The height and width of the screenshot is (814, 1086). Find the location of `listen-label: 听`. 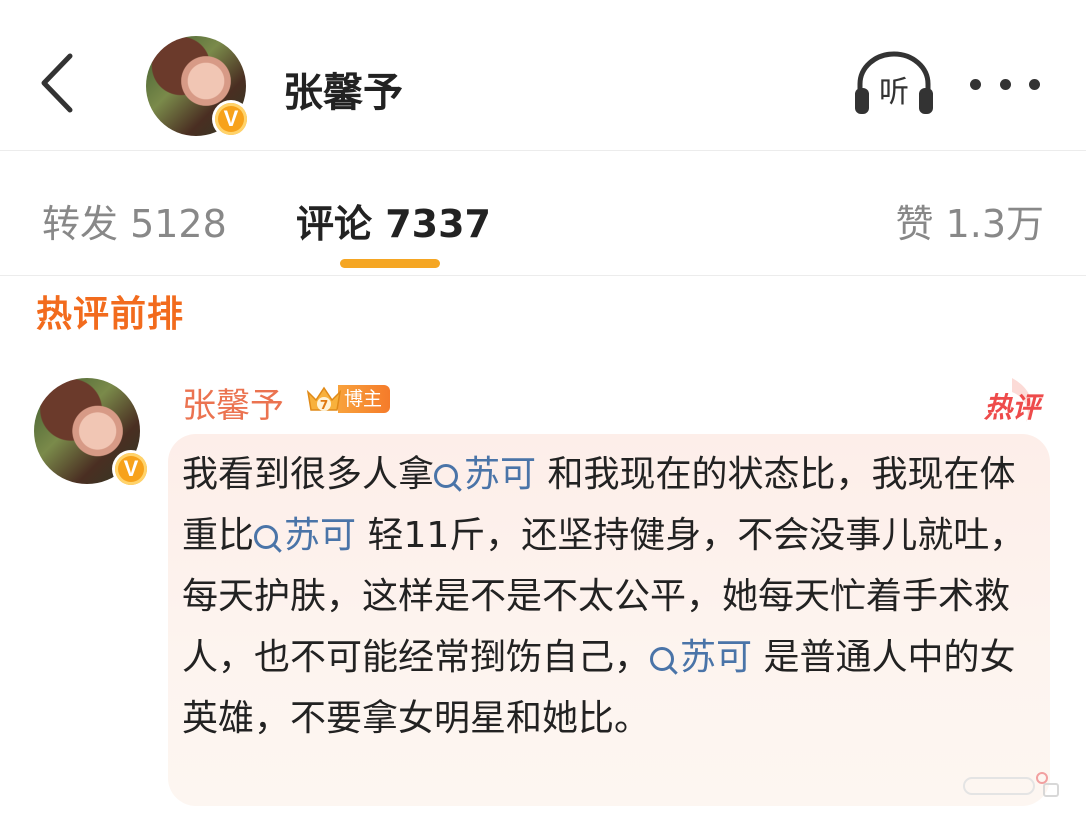

listen-label: 听 is located at coordinates (894, 92).